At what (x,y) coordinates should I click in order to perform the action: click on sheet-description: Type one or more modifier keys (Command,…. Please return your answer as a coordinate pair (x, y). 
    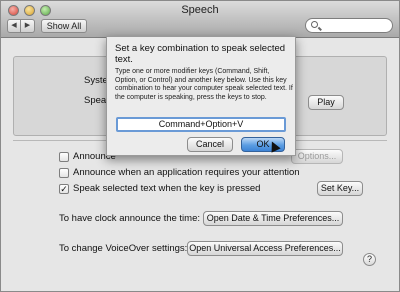
    Looking at the image, I should click on (204, 84).